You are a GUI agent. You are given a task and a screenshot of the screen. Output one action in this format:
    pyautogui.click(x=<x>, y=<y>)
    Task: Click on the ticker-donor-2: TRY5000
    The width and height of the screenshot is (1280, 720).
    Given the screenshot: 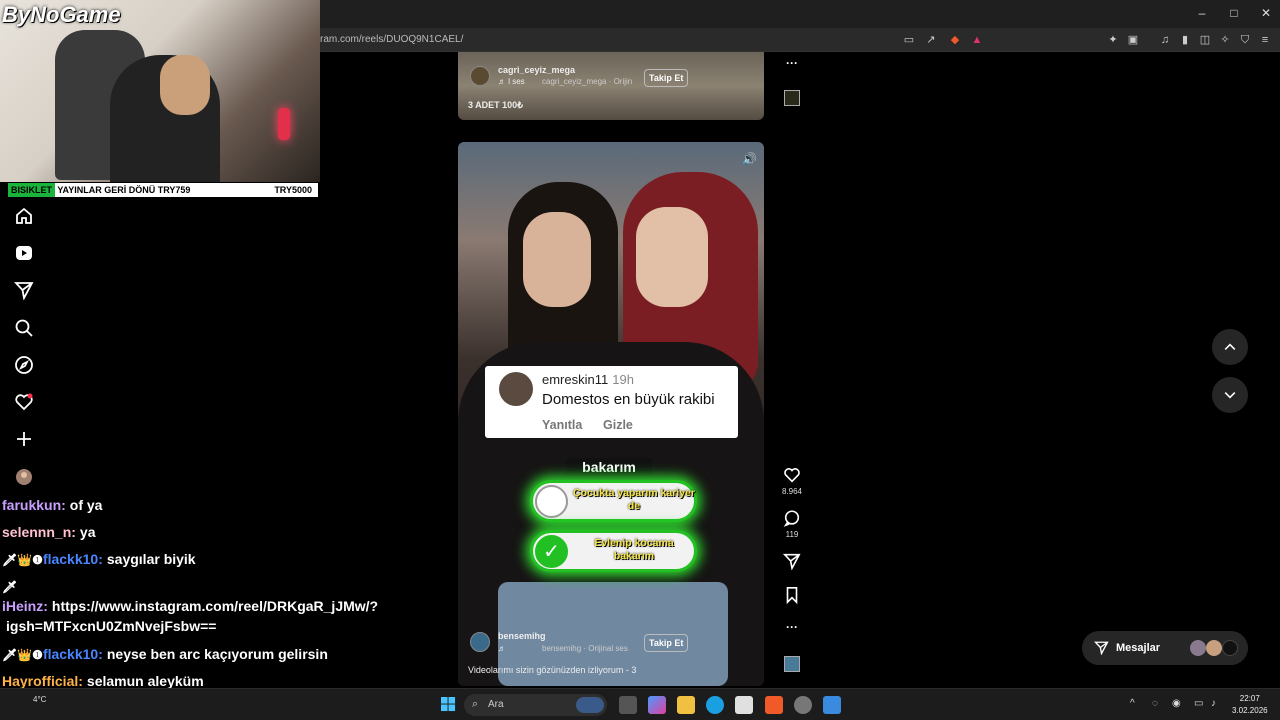 What is the action you would take?
    pyautogui.click(x=293, y=190)
    